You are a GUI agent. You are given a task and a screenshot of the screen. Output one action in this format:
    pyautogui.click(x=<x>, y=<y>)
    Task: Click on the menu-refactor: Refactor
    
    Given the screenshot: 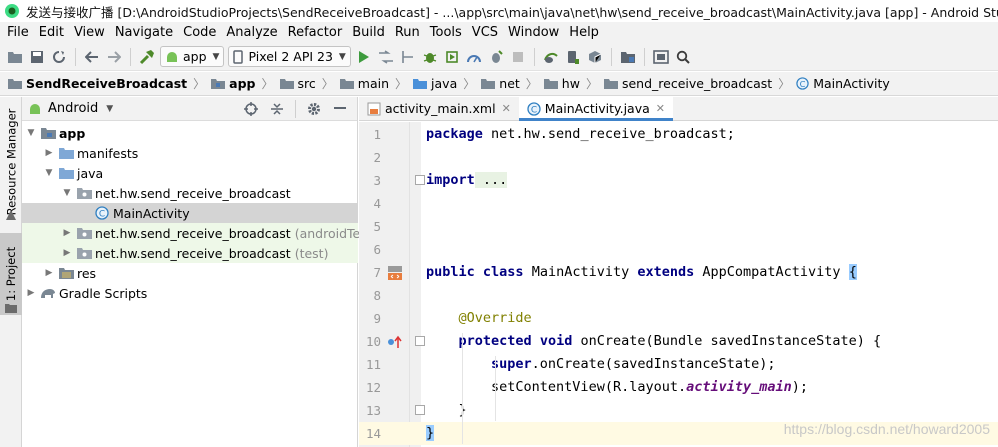 What is the action you would take?
    pyautogui.click(x=315, y=32)
    